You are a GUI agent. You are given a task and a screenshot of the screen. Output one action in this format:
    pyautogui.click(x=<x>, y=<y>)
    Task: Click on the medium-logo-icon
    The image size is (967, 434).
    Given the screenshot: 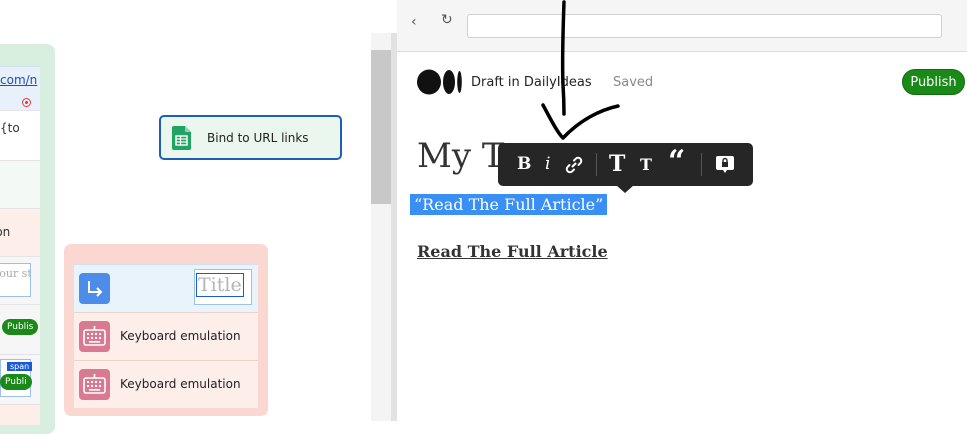 What is the action you would take?
    pyautogui.click(x=440, y=82)
    